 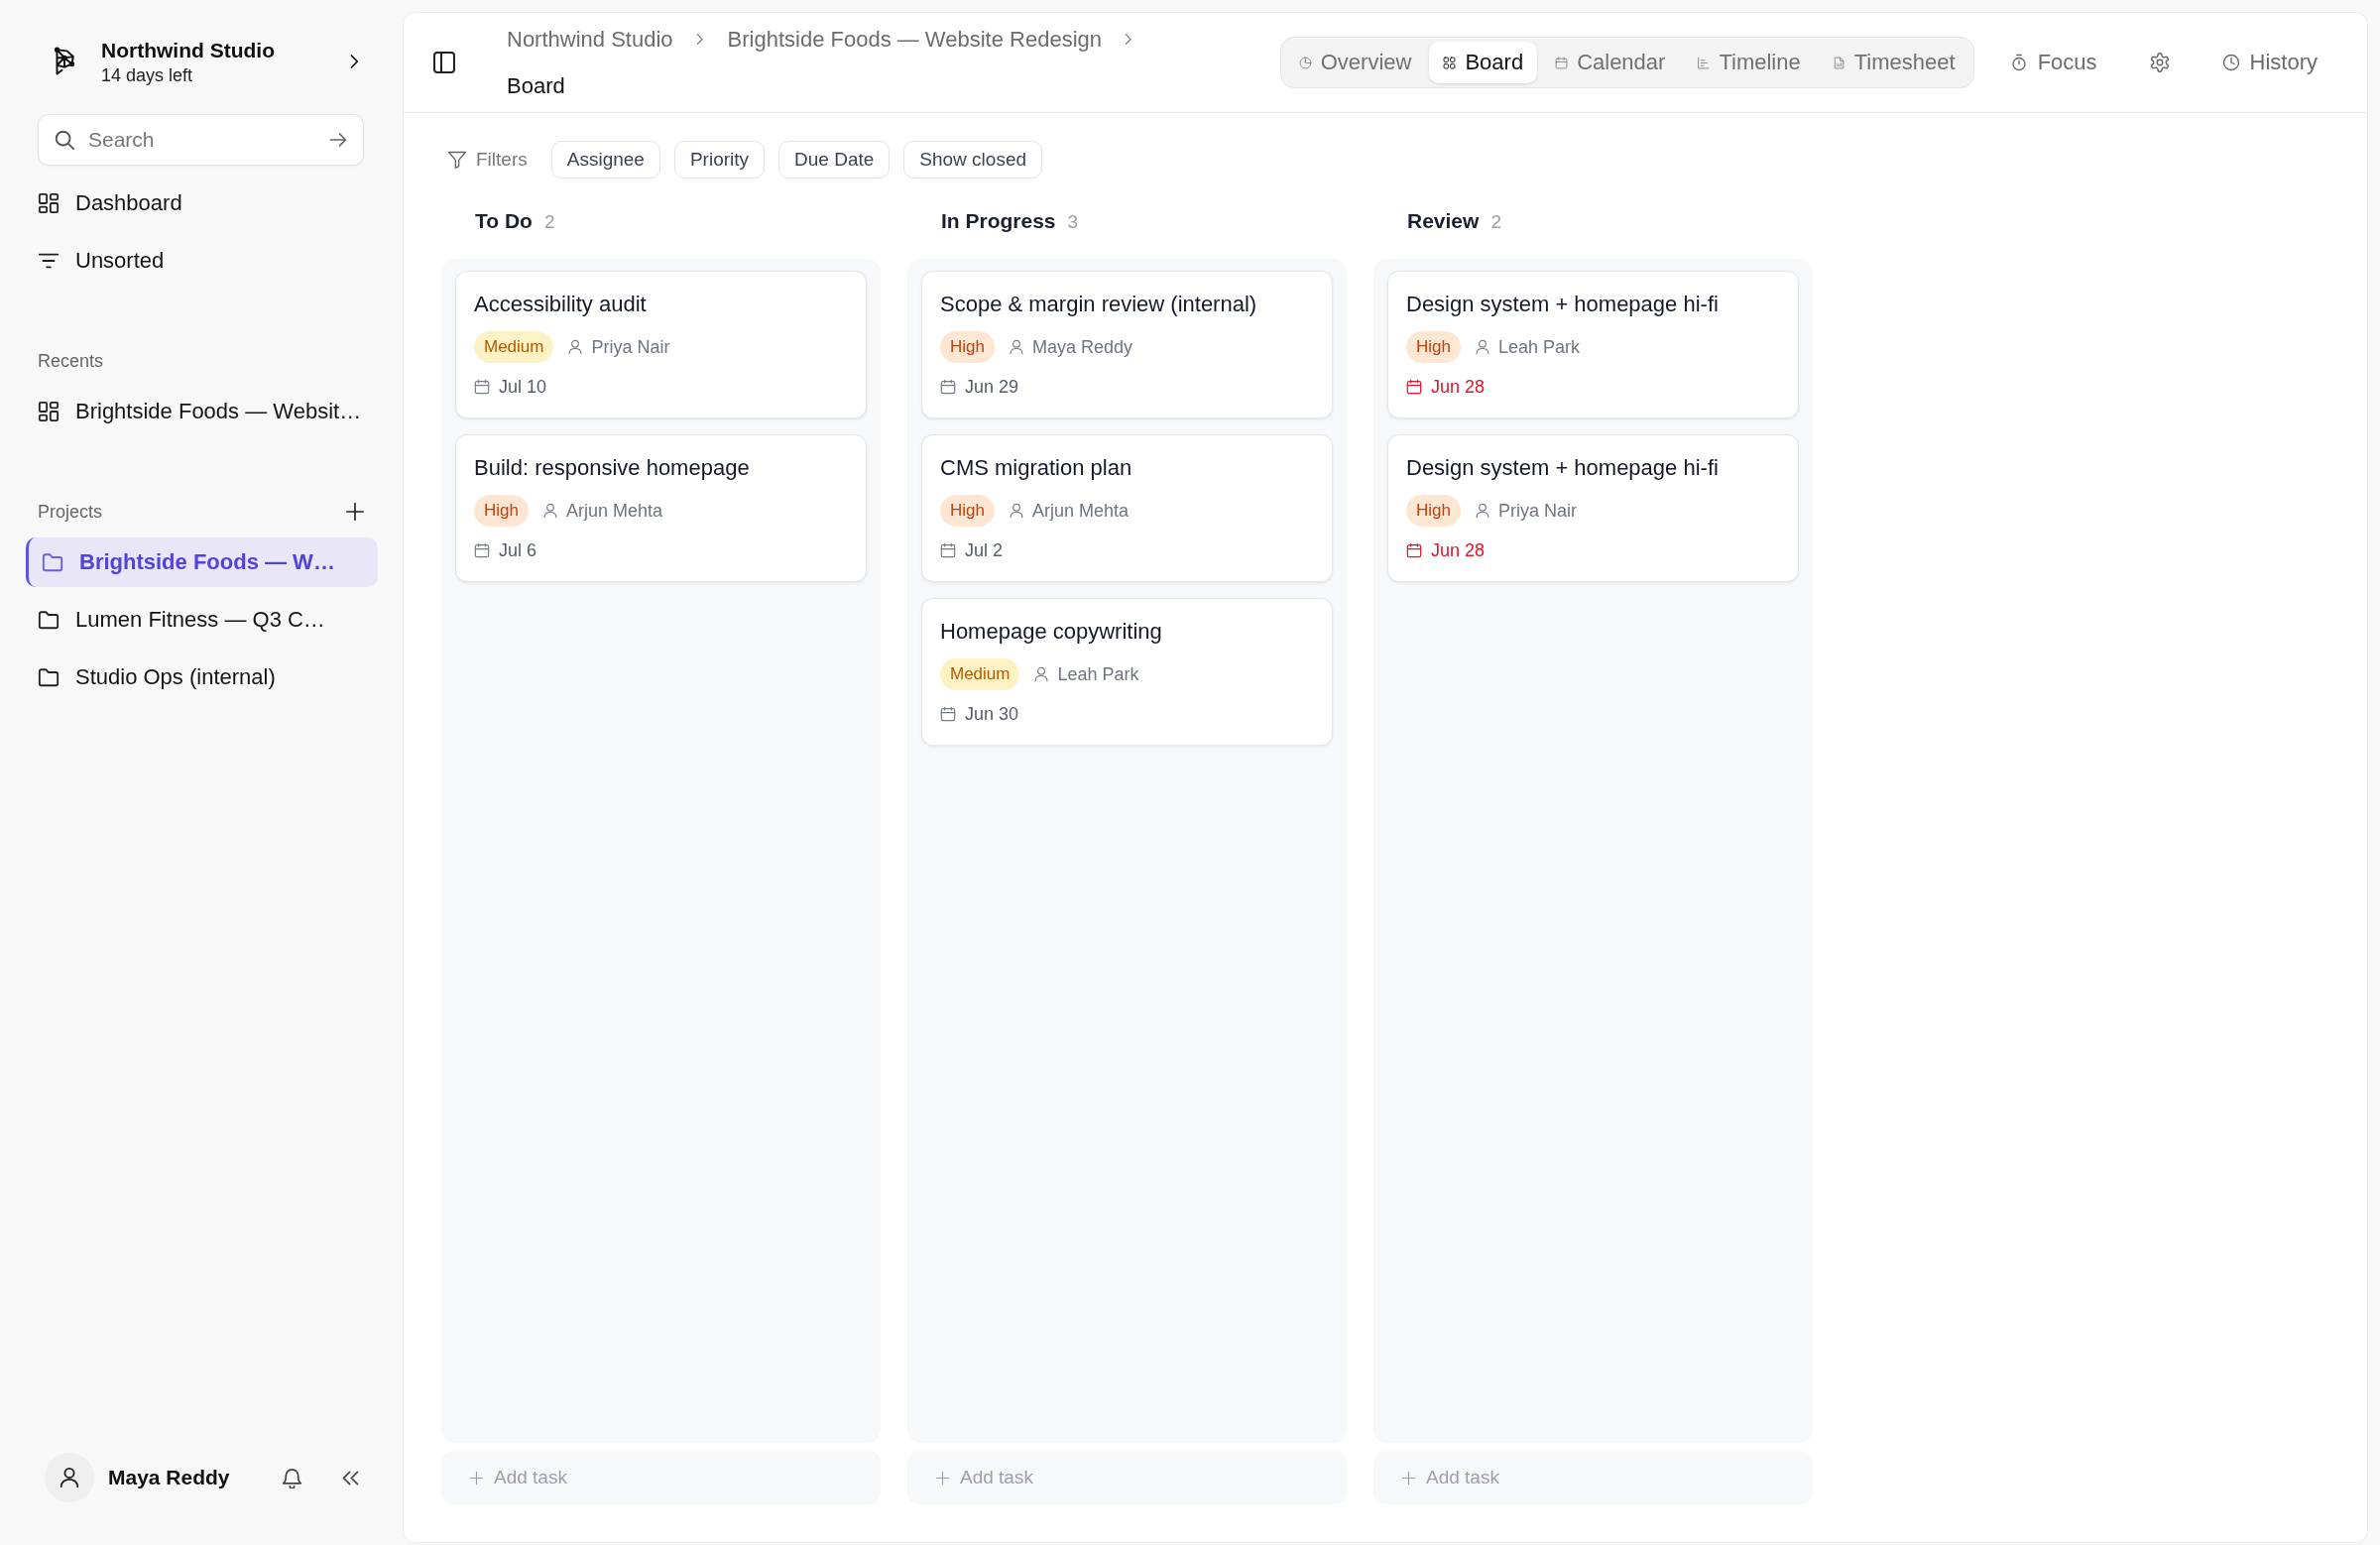 What do you see at coordinates (2159, 62) in the screenshot?
I see `settings-icon` at bounding box center [2159, 62].